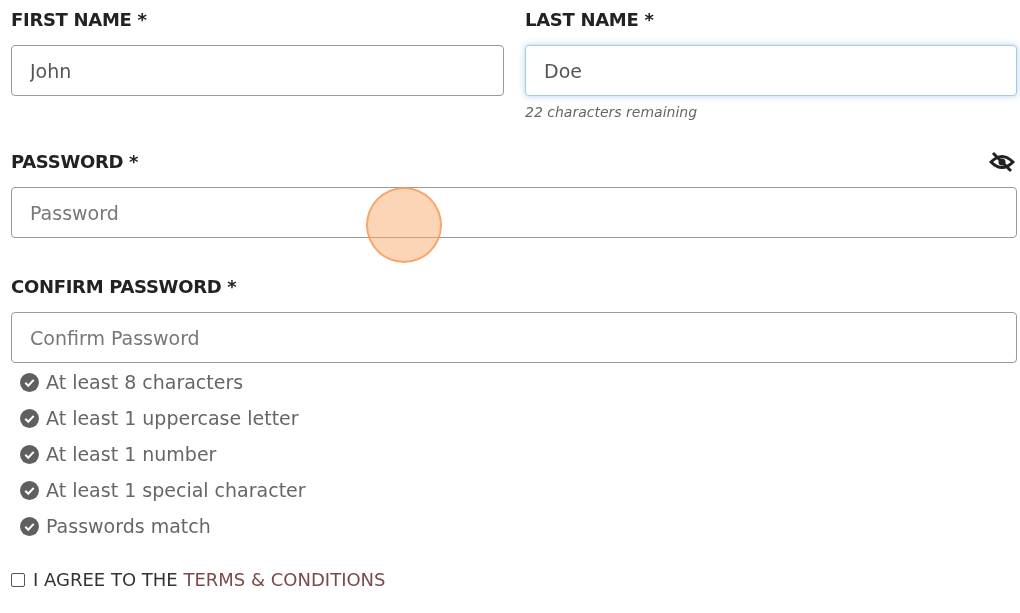 The image size is (1020, 613). Describe the element at coordinates (590, 20) in the screenshot. I see `field-label: LAST NAME *` at that location.